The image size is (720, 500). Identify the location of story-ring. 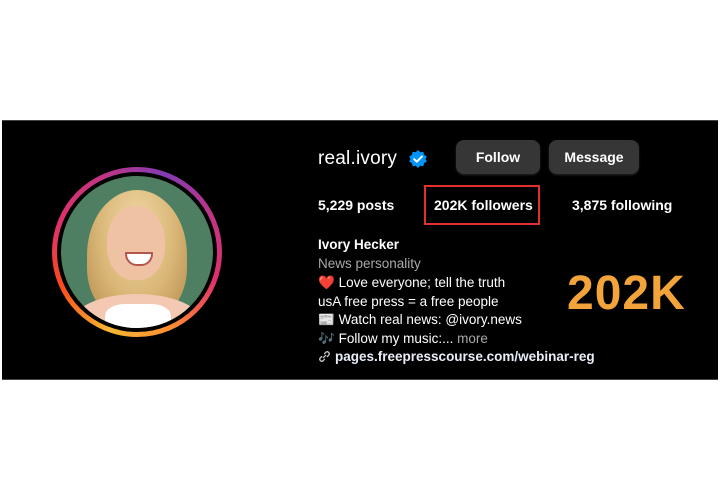
(137, 252).